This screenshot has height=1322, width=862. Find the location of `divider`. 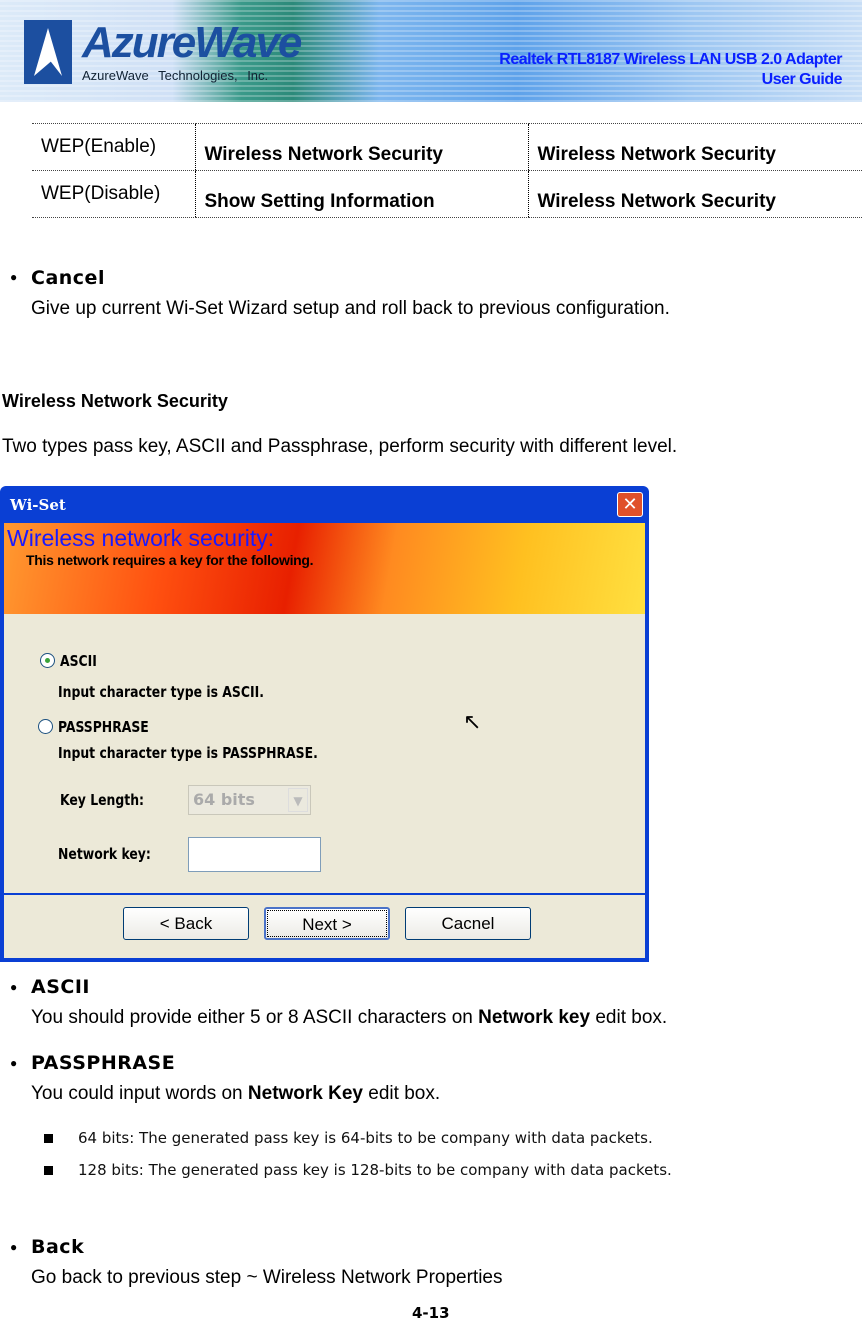

divider is located at coordinates (324, 894).